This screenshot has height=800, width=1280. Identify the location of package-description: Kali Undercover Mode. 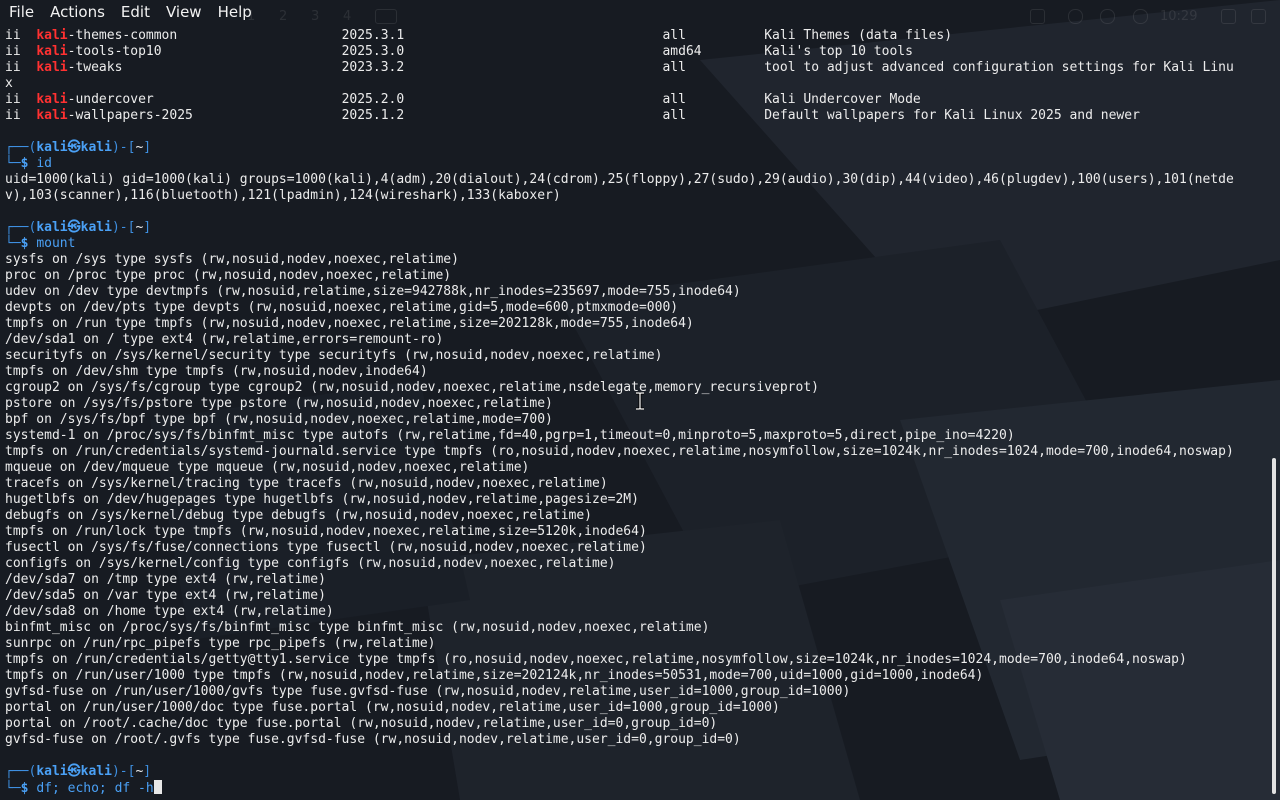
(842, 99).